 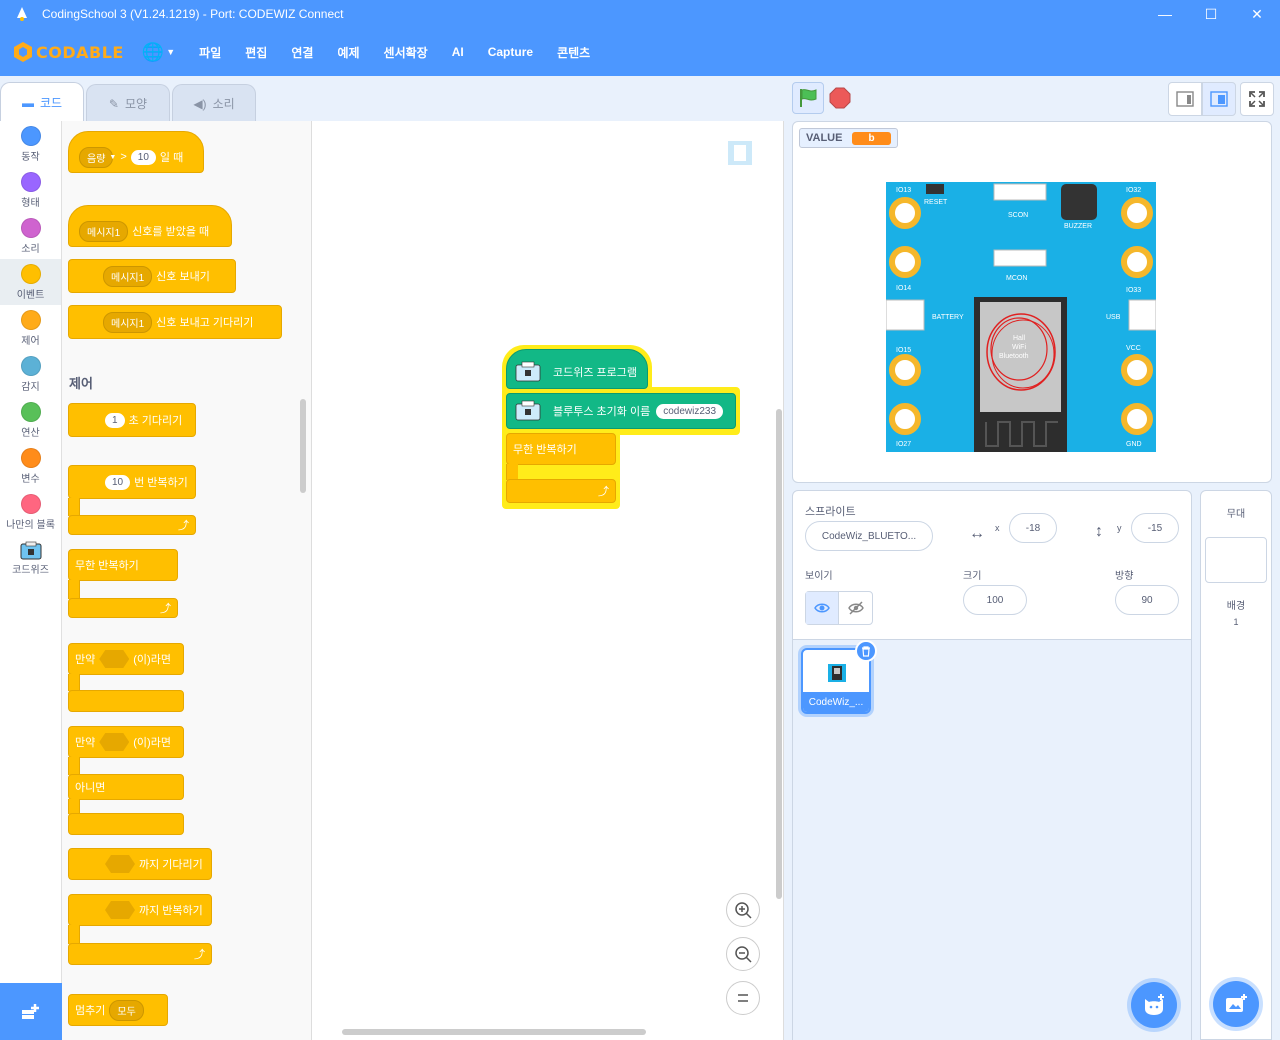 What do you see at coordinates (1155, 528) in the screenshot?
I see `y-input: -15` at bounding box center [1155, 528].